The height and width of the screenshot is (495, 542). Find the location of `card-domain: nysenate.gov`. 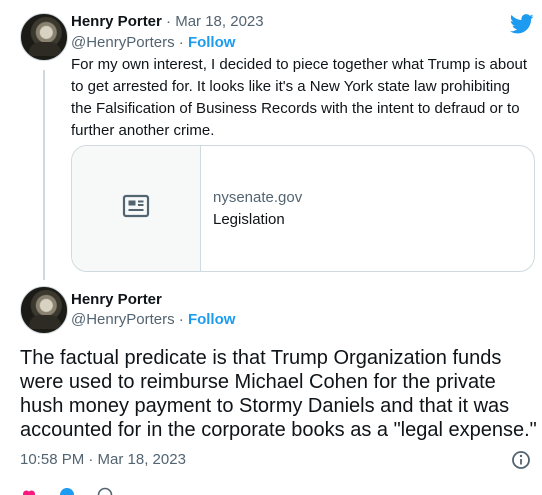

card-domain: nysenate.gov is located at coordinates (258, 197).